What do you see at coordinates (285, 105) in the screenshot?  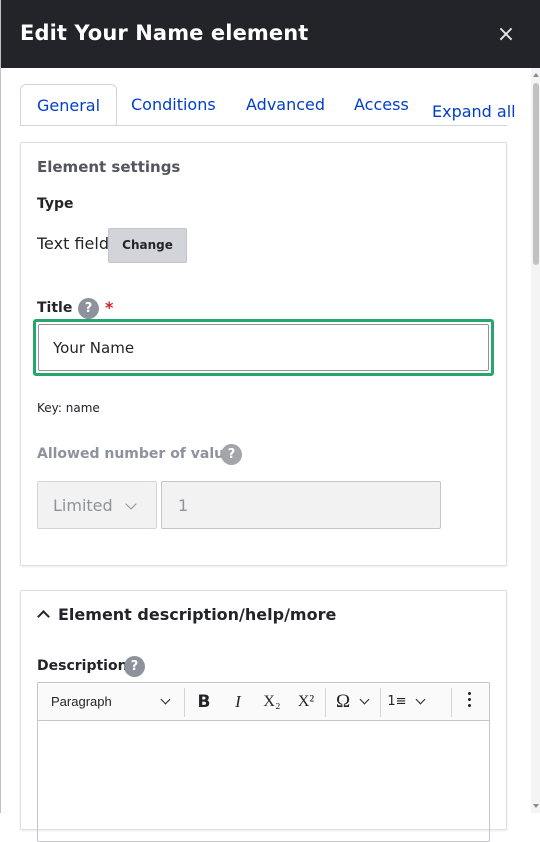 I see `tab-advanced: Advanced` at bounding box center [285, 105].